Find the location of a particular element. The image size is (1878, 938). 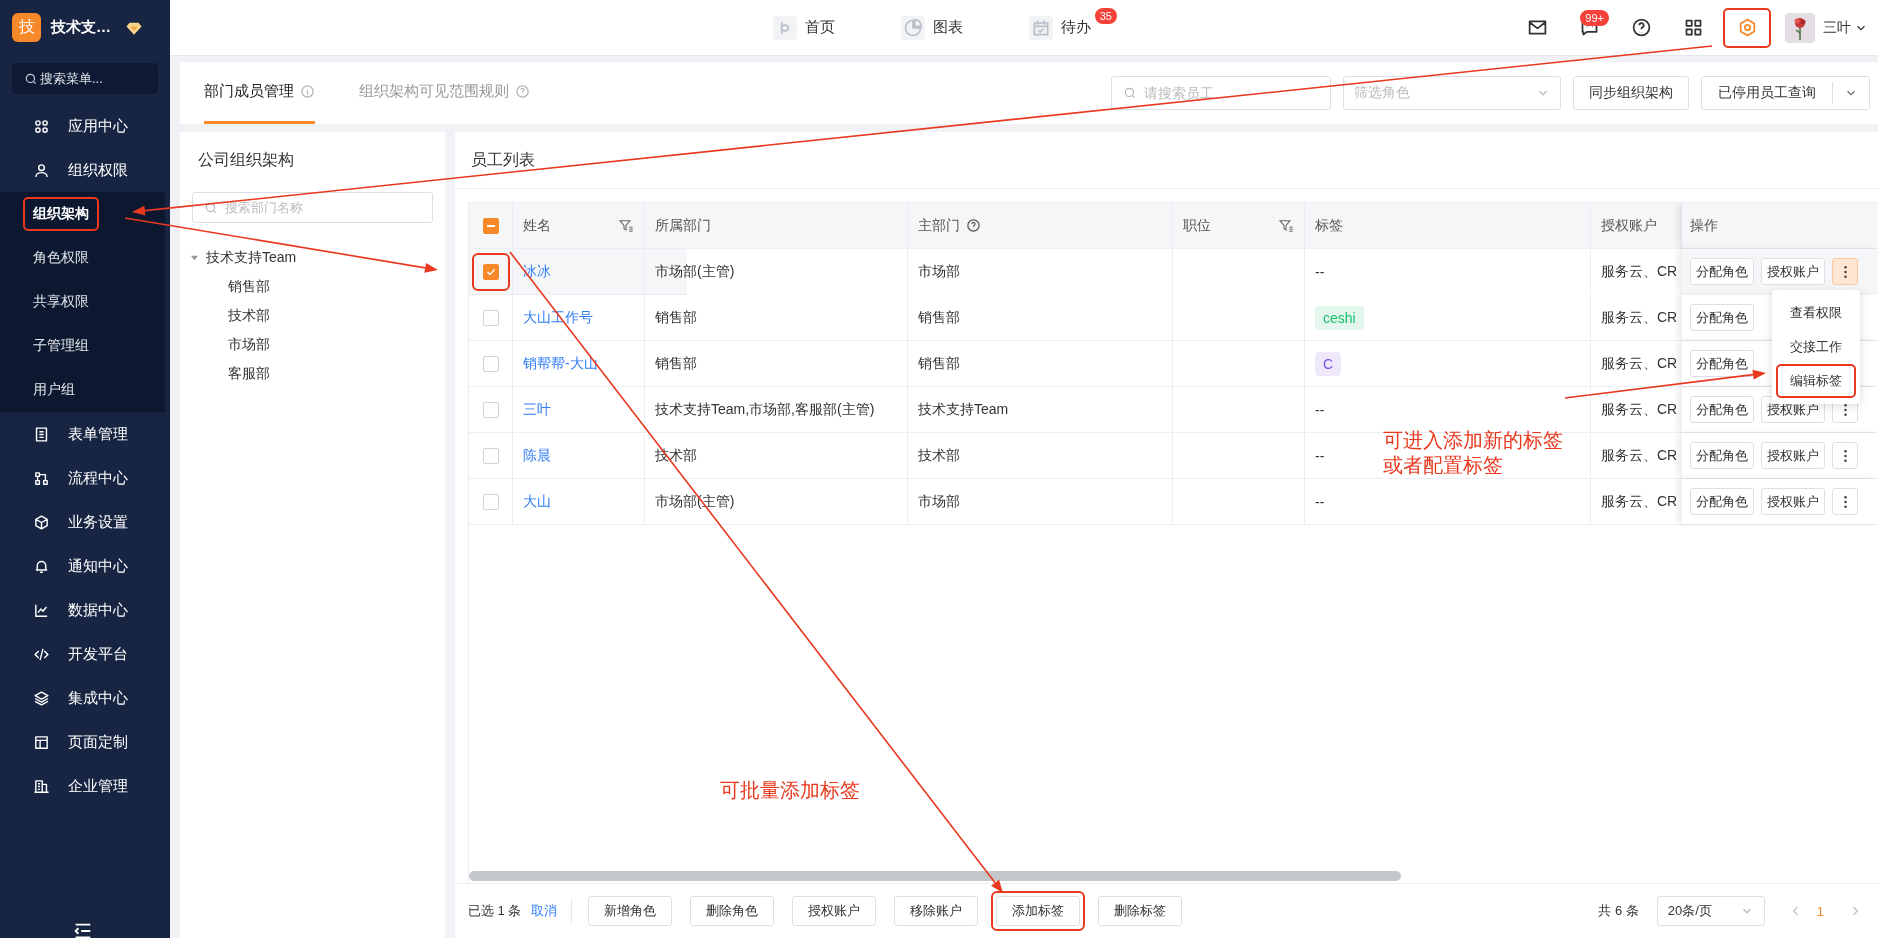

user-menu: 三叶 is located at coordinates (1845, 27).